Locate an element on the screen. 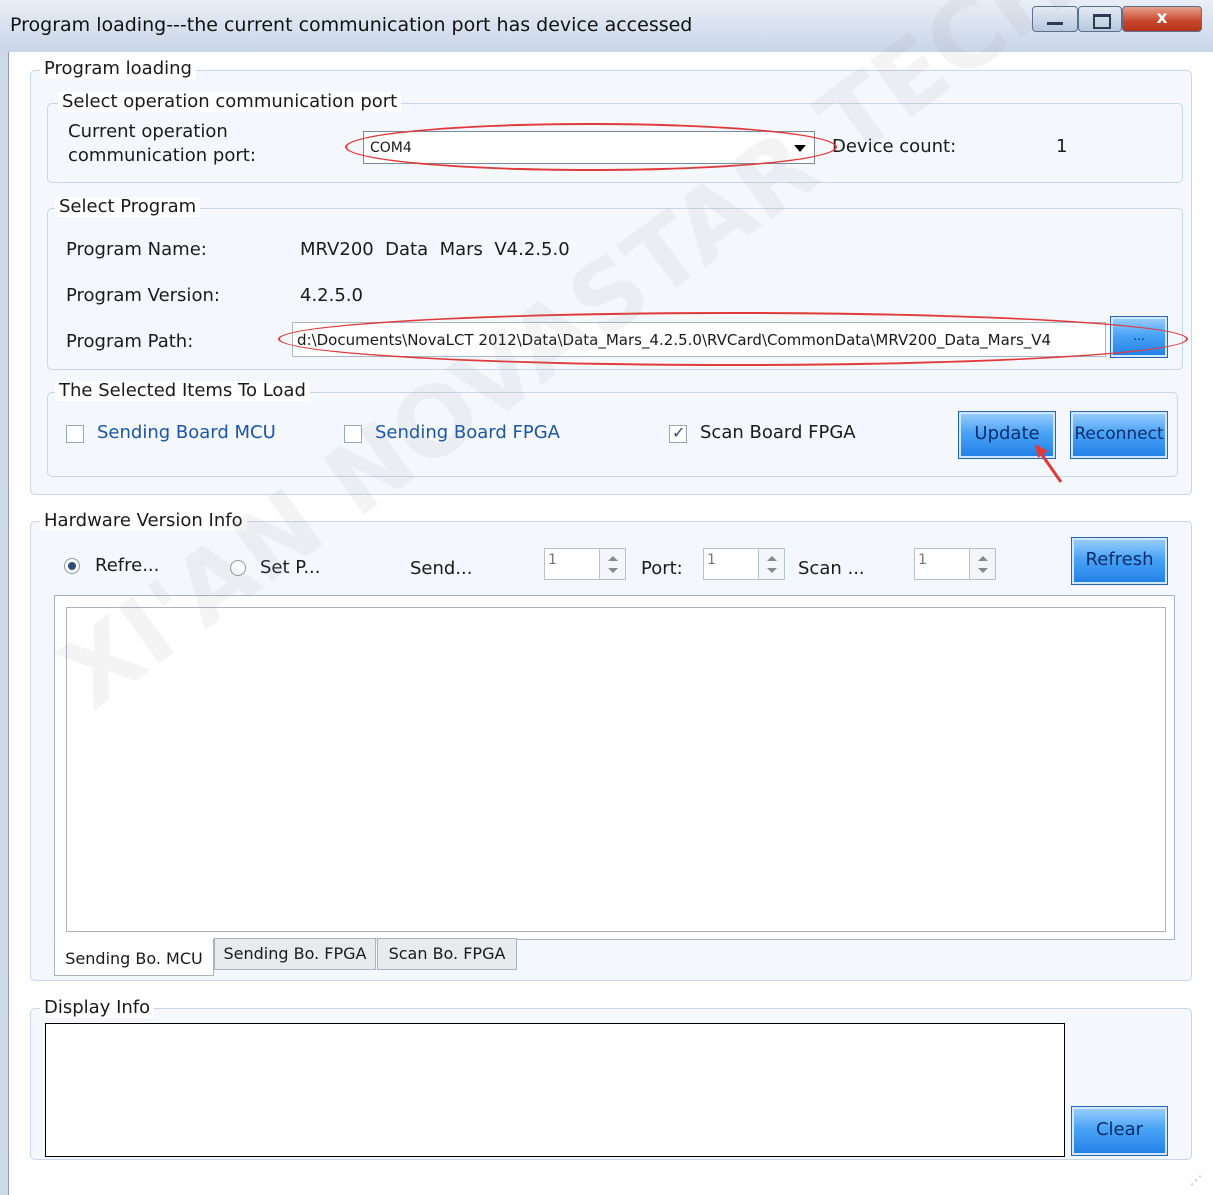 This screenshot has width=1213, height=1195. set-port-radio is located at coordinates (238, 568).